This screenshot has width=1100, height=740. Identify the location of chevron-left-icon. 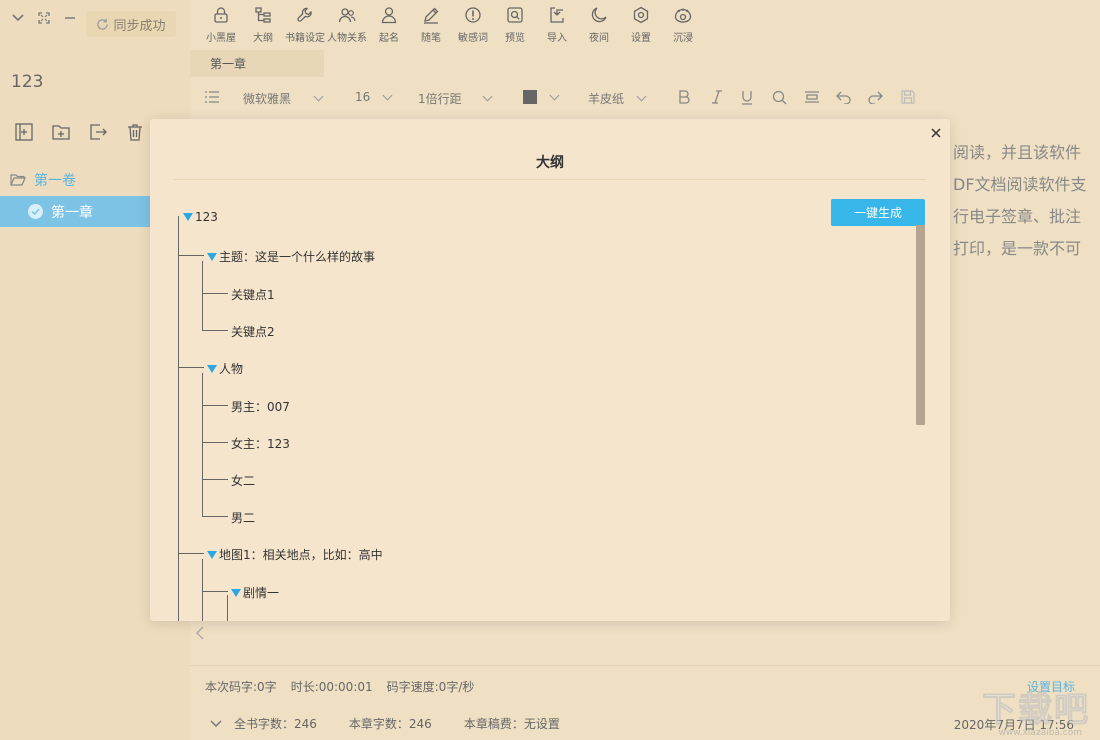
(200, 633).